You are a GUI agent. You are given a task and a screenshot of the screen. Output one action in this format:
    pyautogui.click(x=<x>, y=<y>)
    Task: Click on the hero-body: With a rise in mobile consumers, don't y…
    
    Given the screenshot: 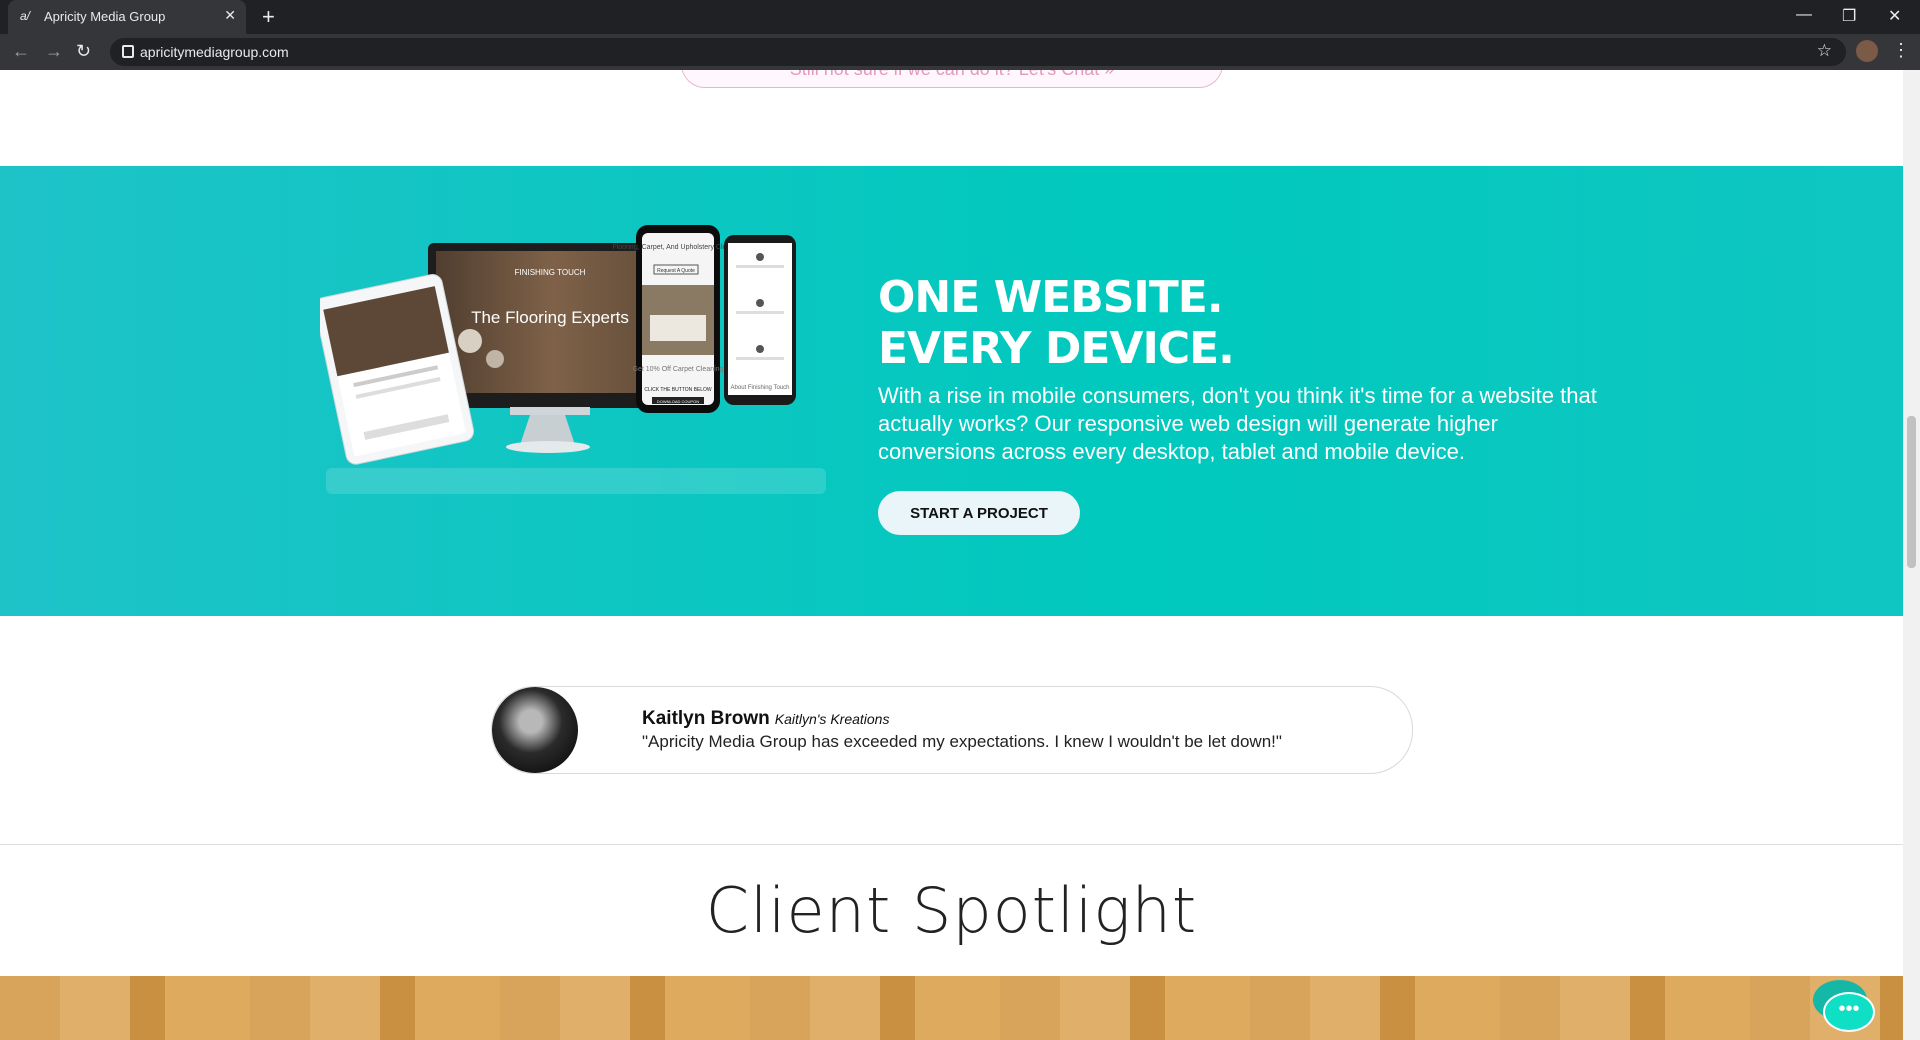 What is the action you would take?
    pyautogui.click(x=1237, y=423)
    